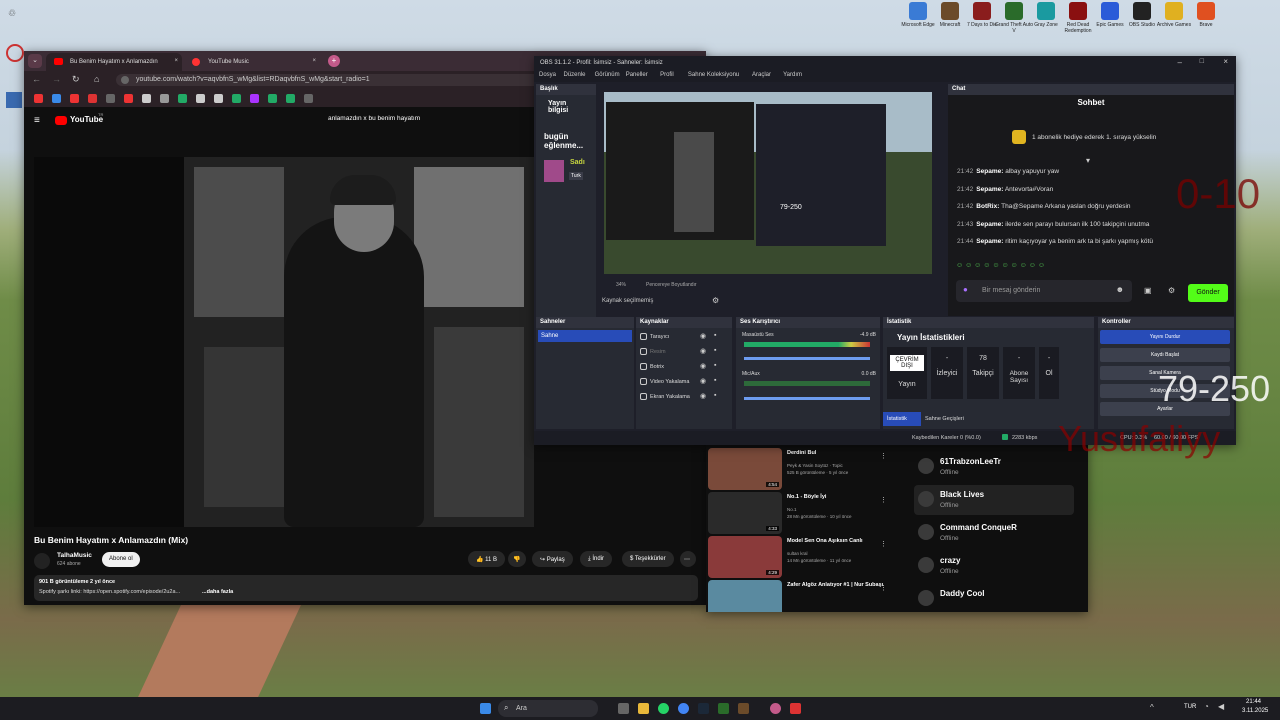 This screenshot has width=1280, height=720. What do you see at coordinates (1255, 711) in the screenshot?
I see `clock-date: 3.11.2025` at bounding box center [1255, 711].